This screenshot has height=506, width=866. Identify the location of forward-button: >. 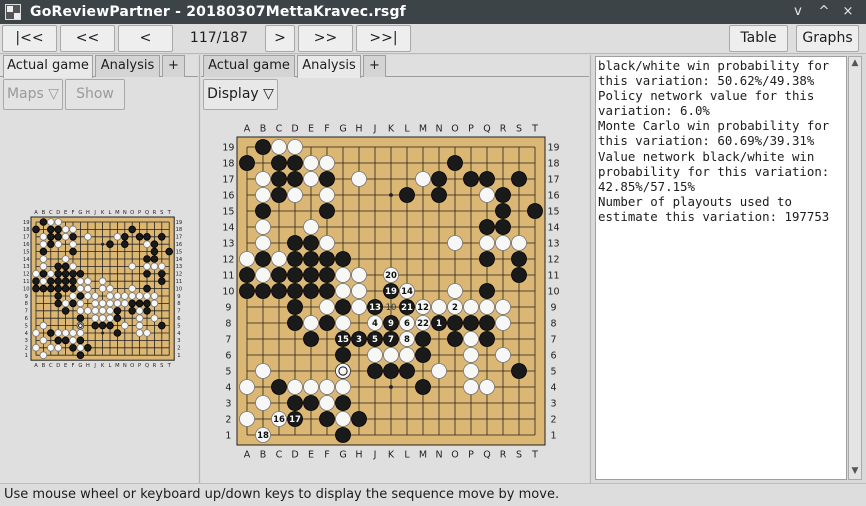
(280, 38).